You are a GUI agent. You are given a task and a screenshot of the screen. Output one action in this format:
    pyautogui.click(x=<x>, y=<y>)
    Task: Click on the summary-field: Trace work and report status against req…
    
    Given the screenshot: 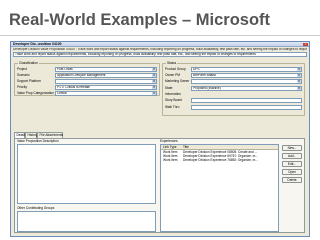 What is the action you would take?
    pyautogui.click(x=160, y=54)
    